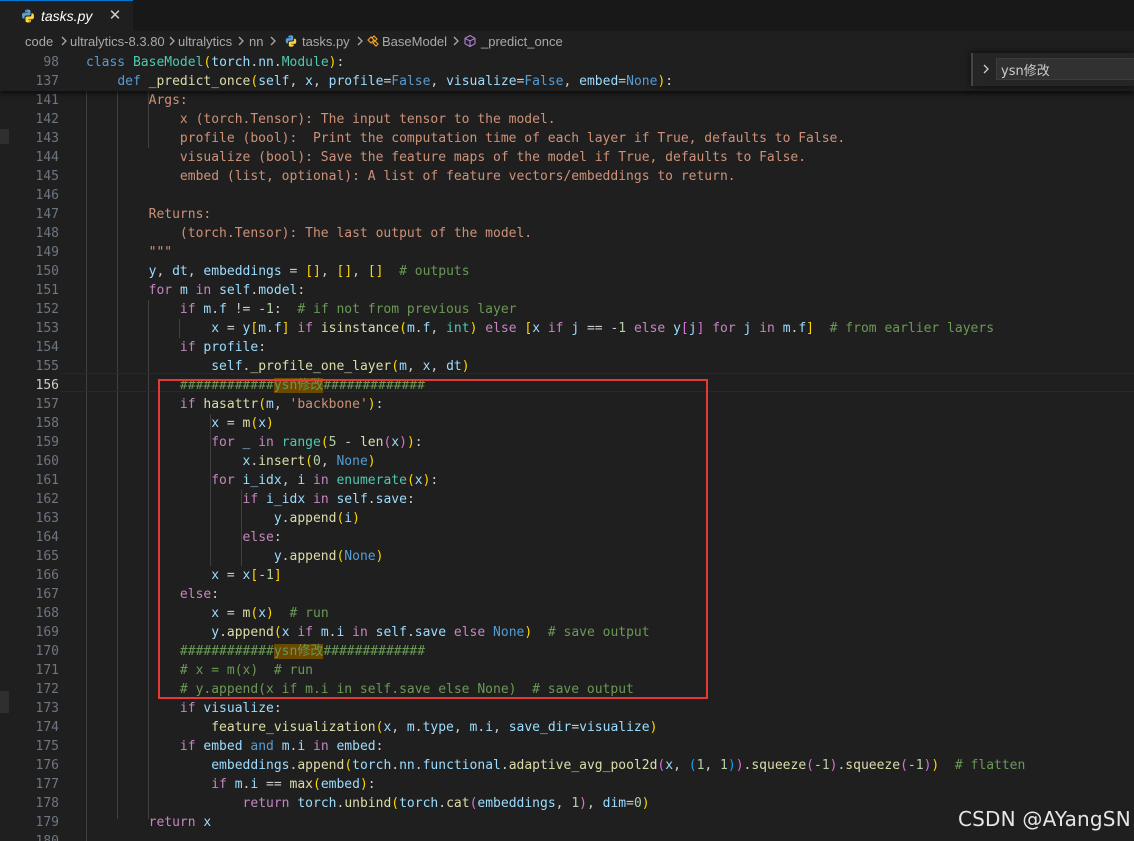 This screenshot has width=1134, height=841. I want to click on line-number: 98, so click(51, 62).